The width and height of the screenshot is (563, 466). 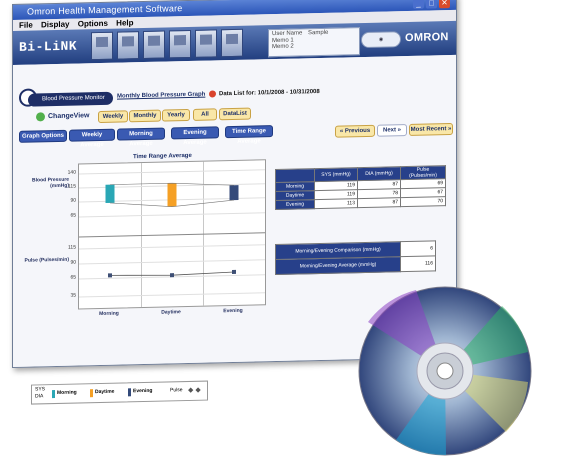 I want to click on summary-value: 116, so click(x=418, y=263).